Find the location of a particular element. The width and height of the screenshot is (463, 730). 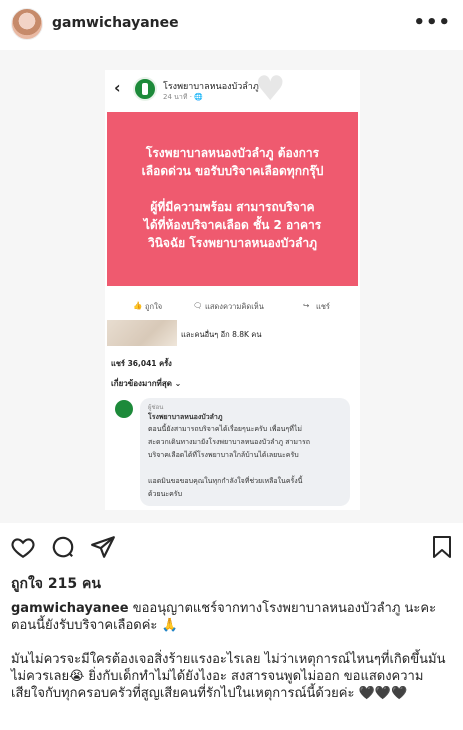

fb-header: ‹ โรงพยาบาลหนองบัวลำภู 24 นาที · 🌐 ♥ is located at coordinates (232, 91).